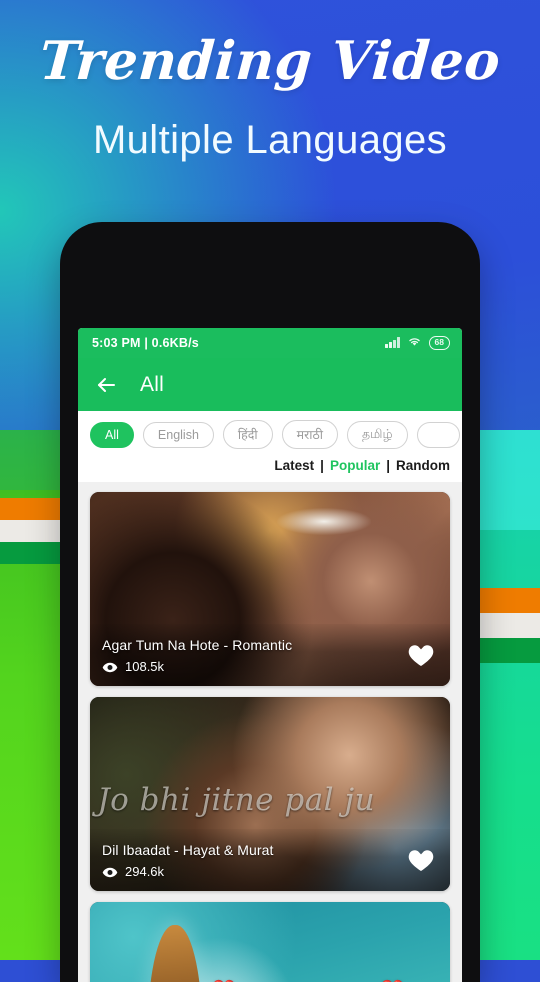  I want to click on battery-indicator: 68, so click(439, 343).